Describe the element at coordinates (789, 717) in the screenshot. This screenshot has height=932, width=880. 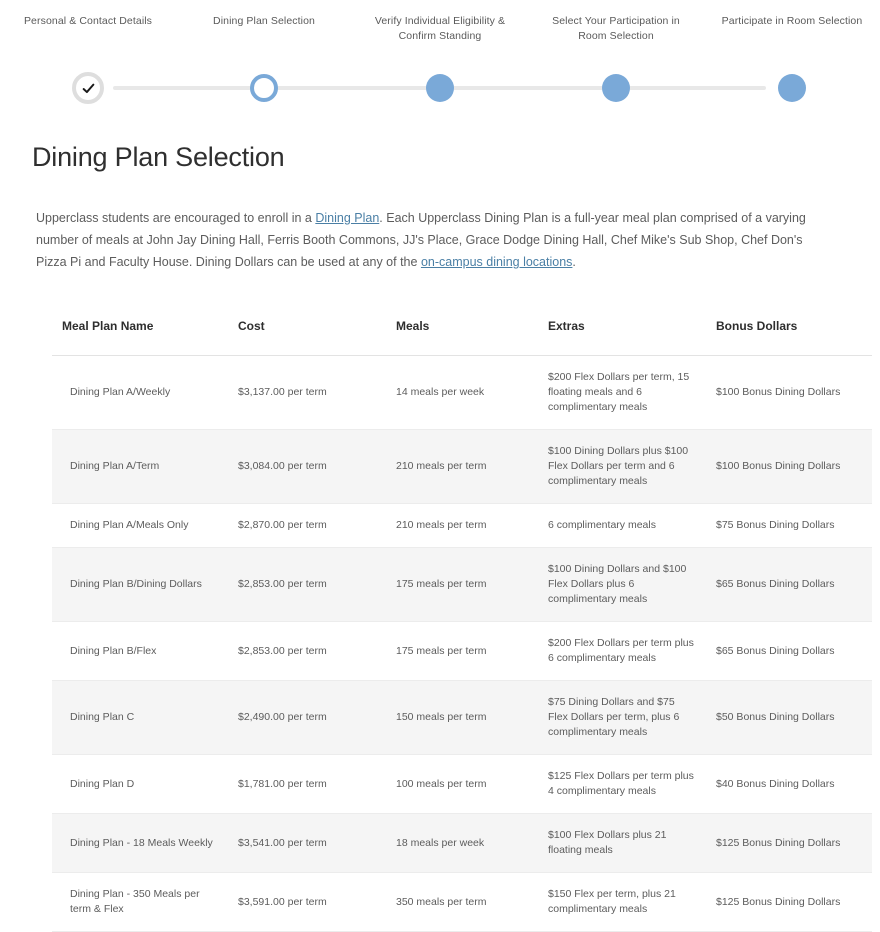
I see `cell-bonus: $50 Bonus Dining Dollars` at that location.